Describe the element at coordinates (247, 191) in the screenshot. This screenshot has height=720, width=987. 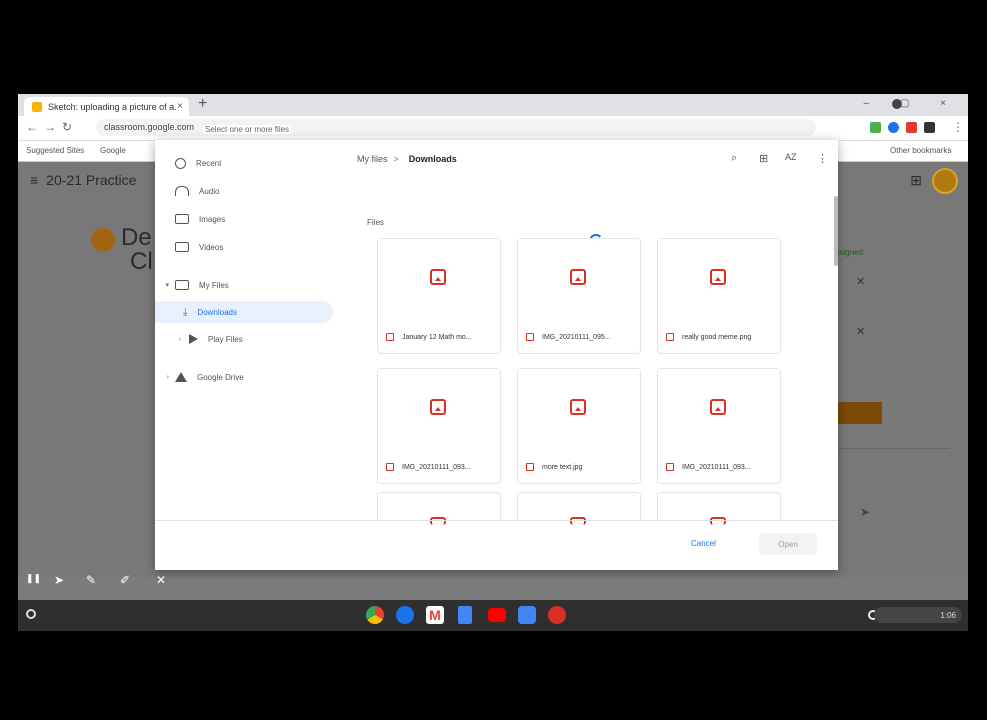
I see `sidebar-item-audio: Audio` at that location.